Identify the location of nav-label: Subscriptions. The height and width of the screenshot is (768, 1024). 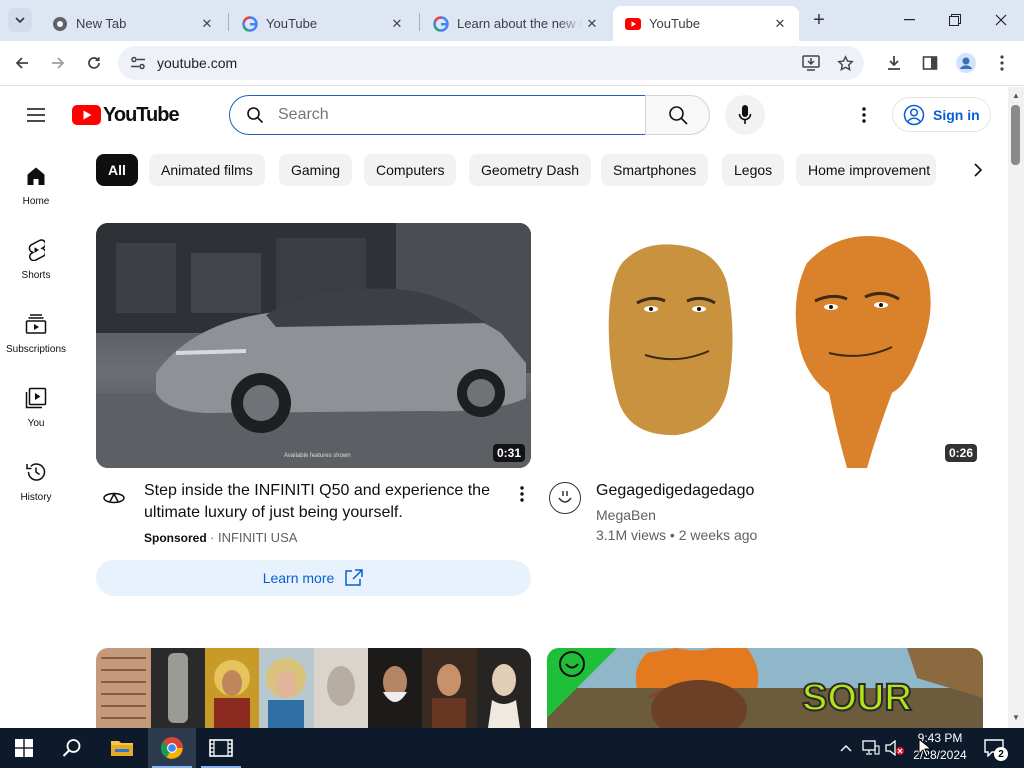
(36, 349).